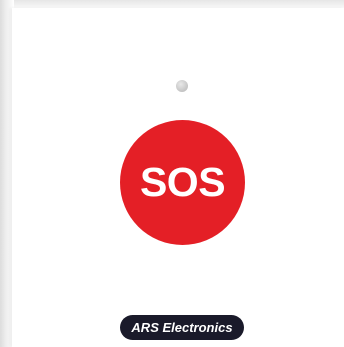  What do you see at coordinates (182, 86) in the screenshot?
I see `status-led-icon` at bounding box center [182, 86].